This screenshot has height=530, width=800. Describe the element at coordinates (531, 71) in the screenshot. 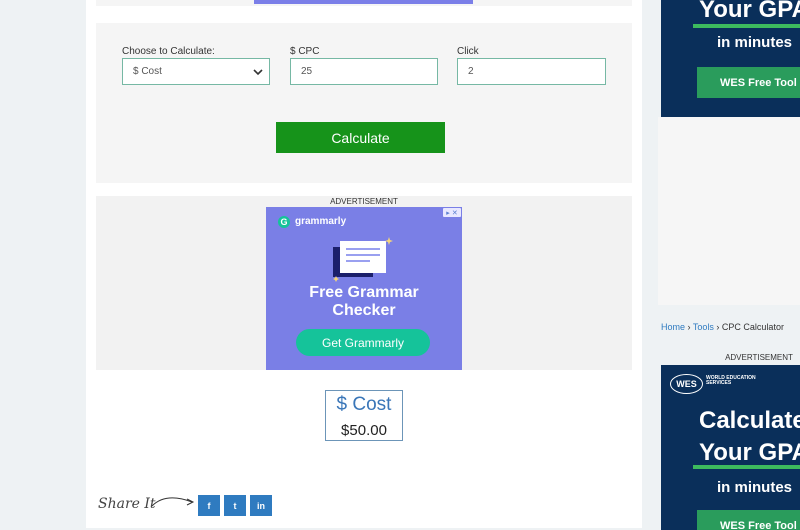

I see `click-input: 2` at that location.